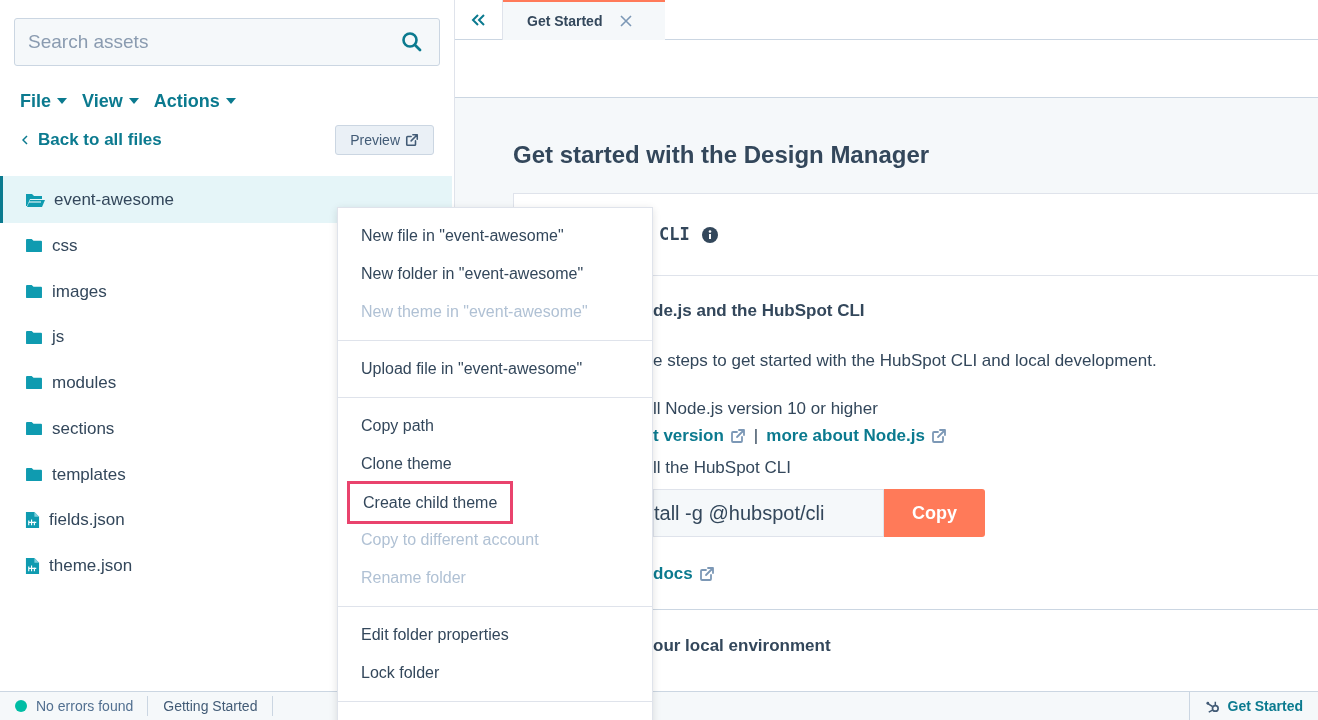  I want to click on back-link: Back to all files, so click(92, 140).